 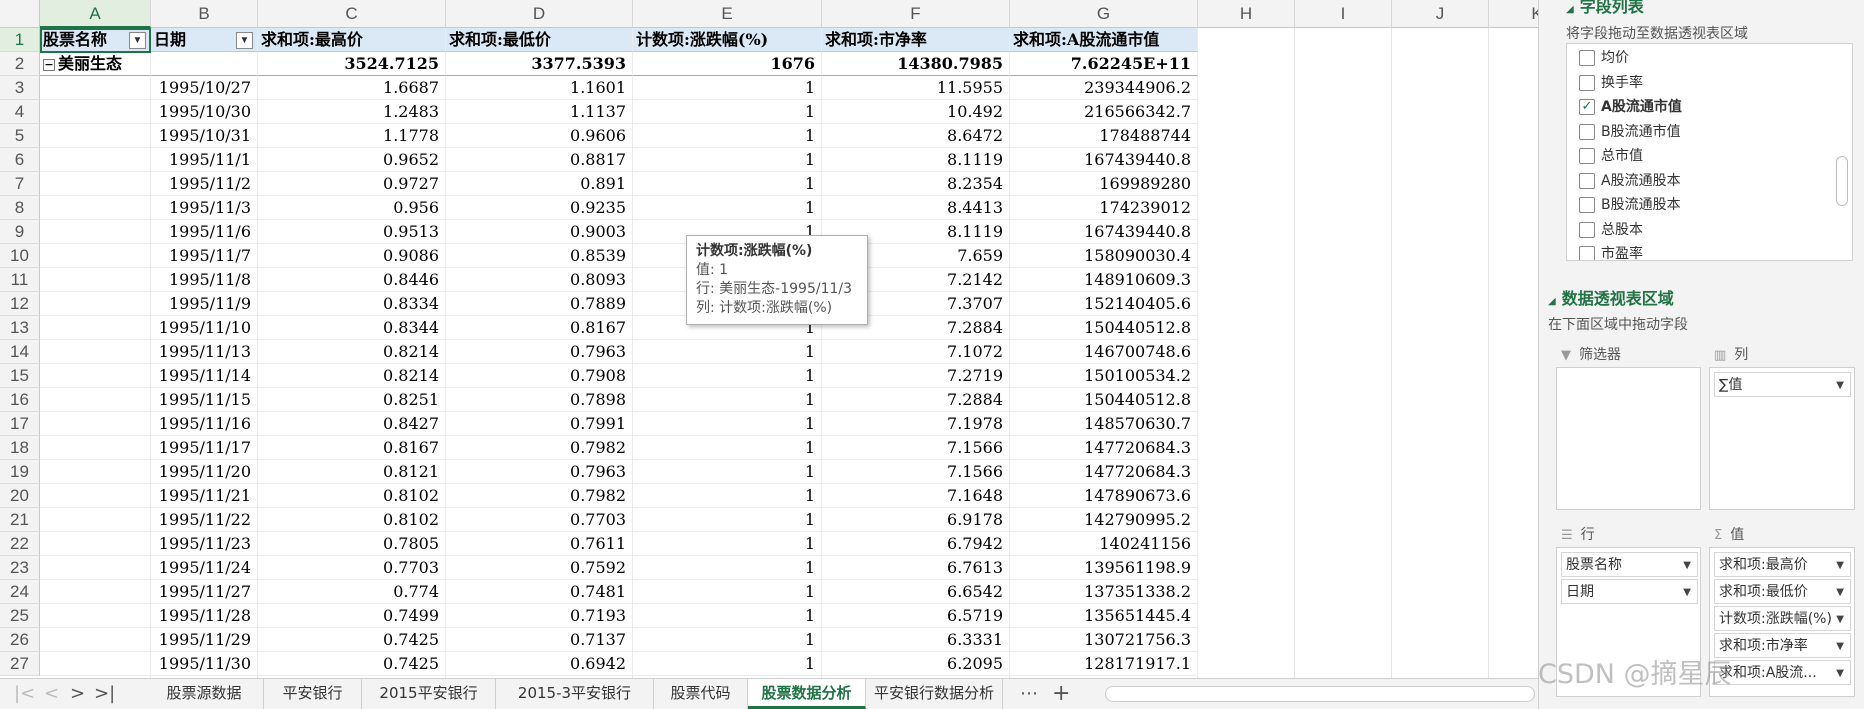 I want to click on sheet-tab: 股票代码, so click(x=701, y=694).